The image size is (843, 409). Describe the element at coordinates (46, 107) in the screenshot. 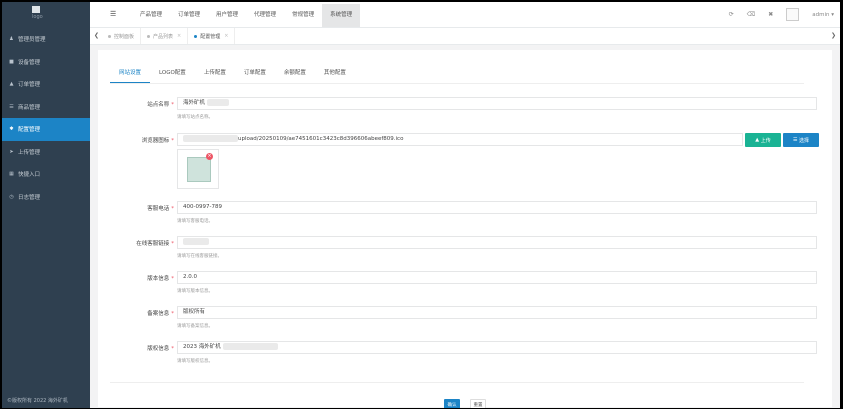

I see `sidebar-item-goods: ☰ 商品管理` at that location.